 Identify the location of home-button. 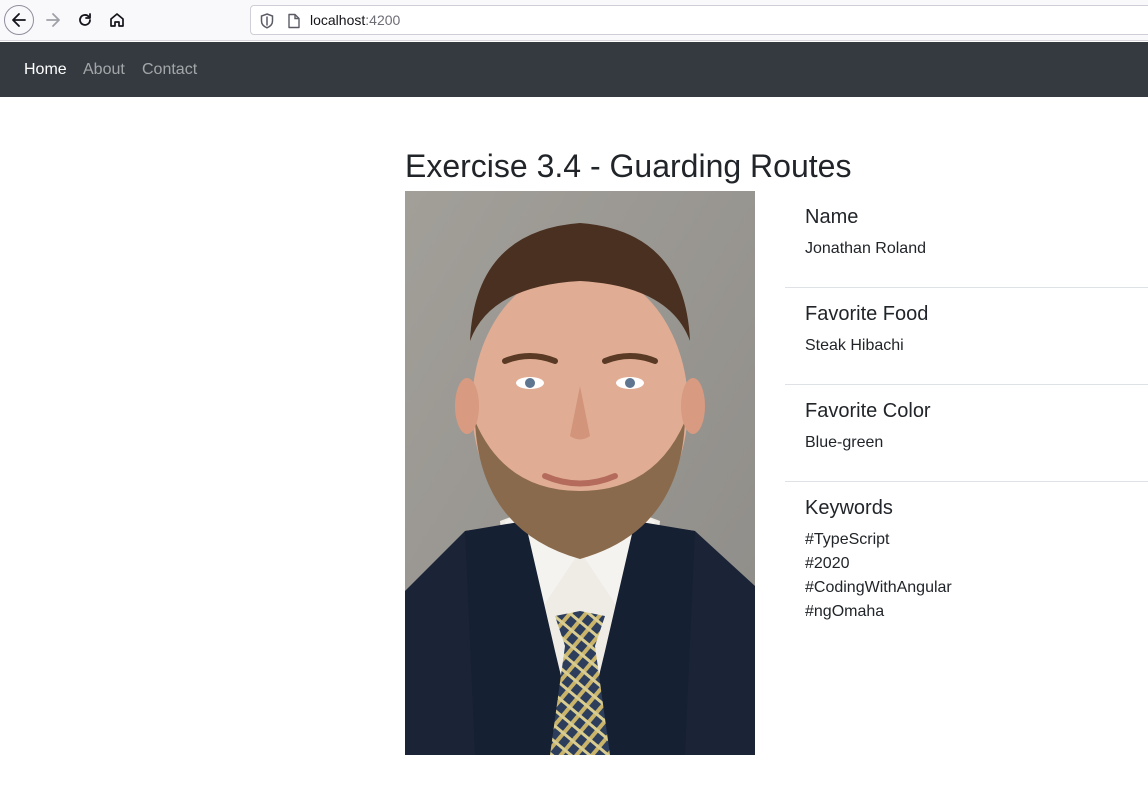
(117, 20).